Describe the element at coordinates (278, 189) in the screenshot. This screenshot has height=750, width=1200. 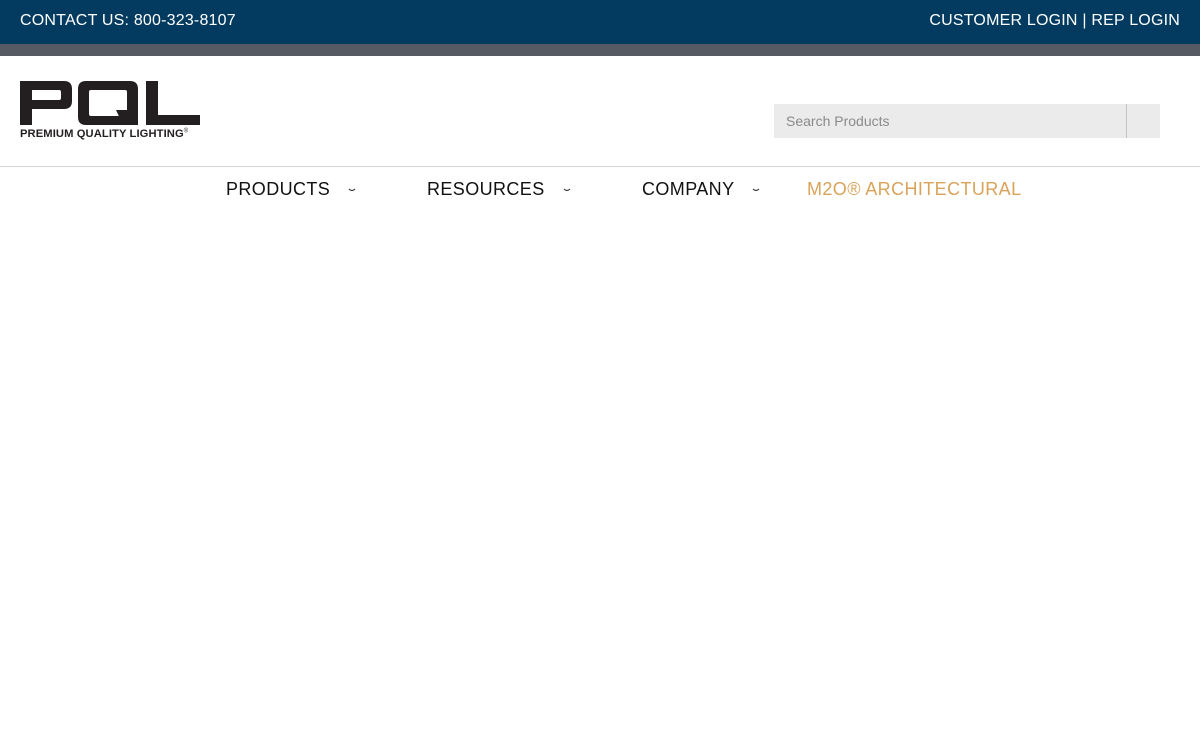
I see `nav-item-label: PRODUCTS` at that location.